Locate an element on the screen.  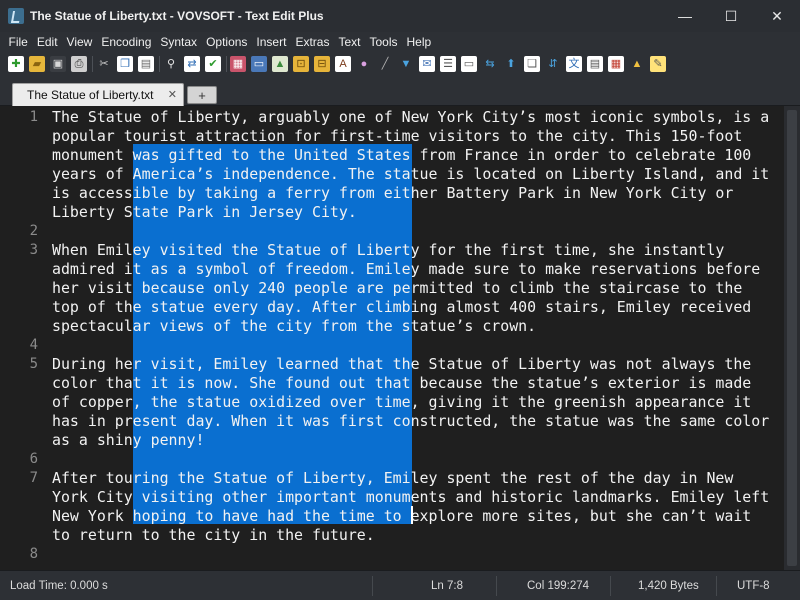
upload-icon: ⬆ is located at coordinates (511, 64).